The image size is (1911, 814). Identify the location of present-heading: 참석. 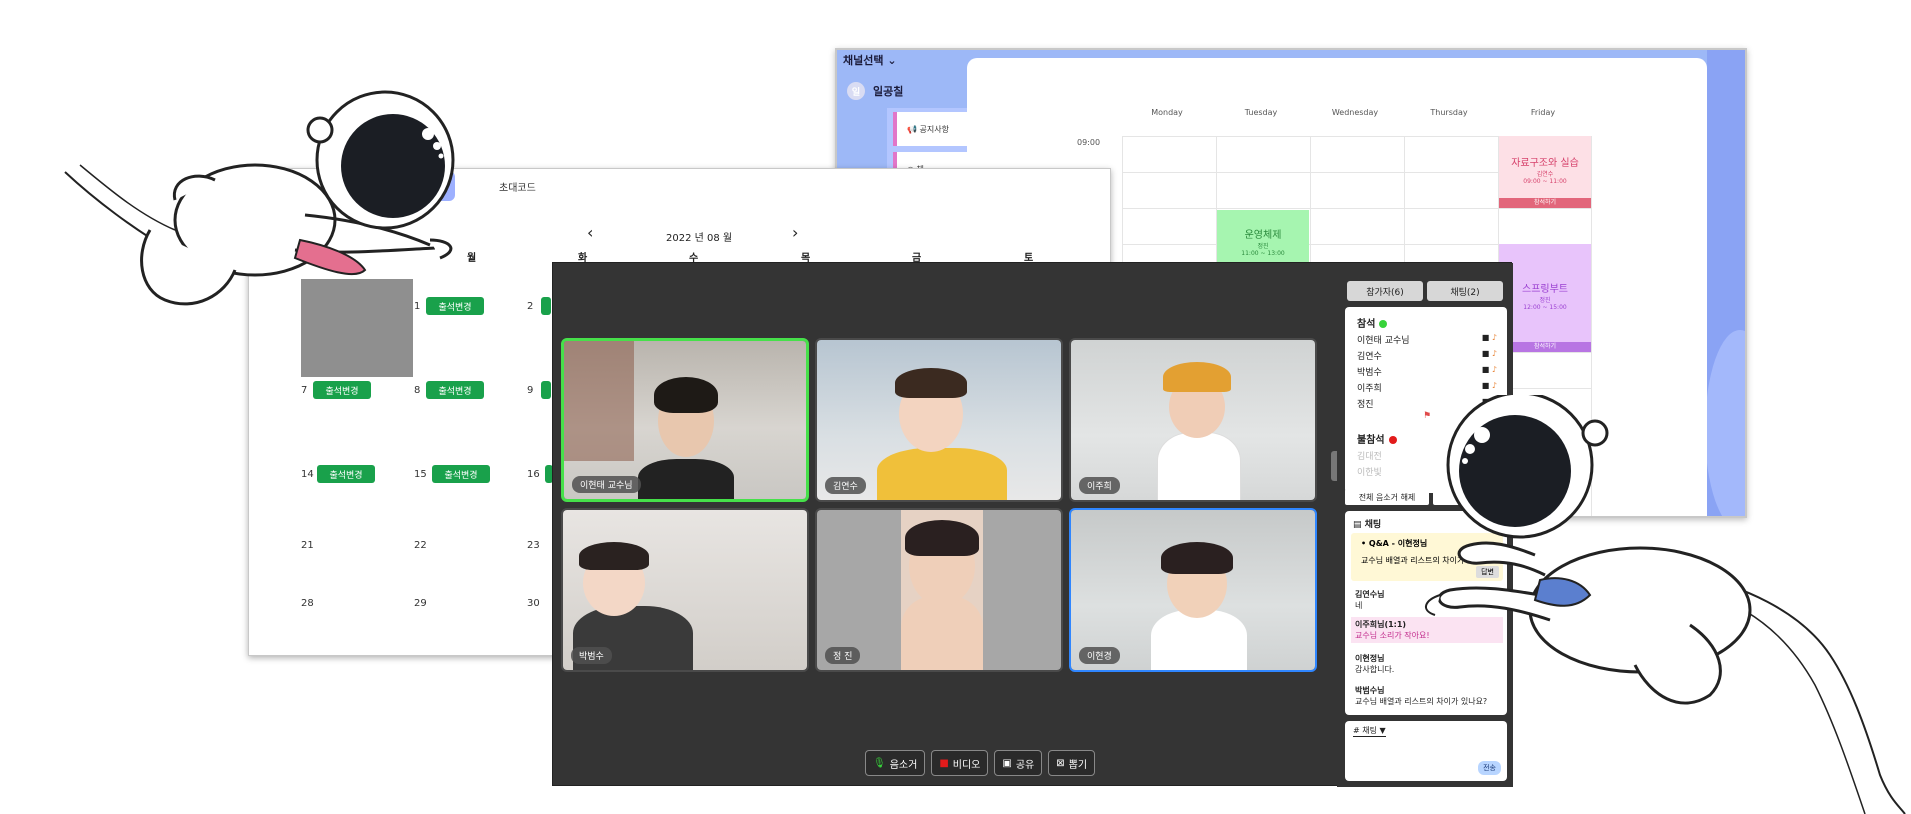
(1372, 322).